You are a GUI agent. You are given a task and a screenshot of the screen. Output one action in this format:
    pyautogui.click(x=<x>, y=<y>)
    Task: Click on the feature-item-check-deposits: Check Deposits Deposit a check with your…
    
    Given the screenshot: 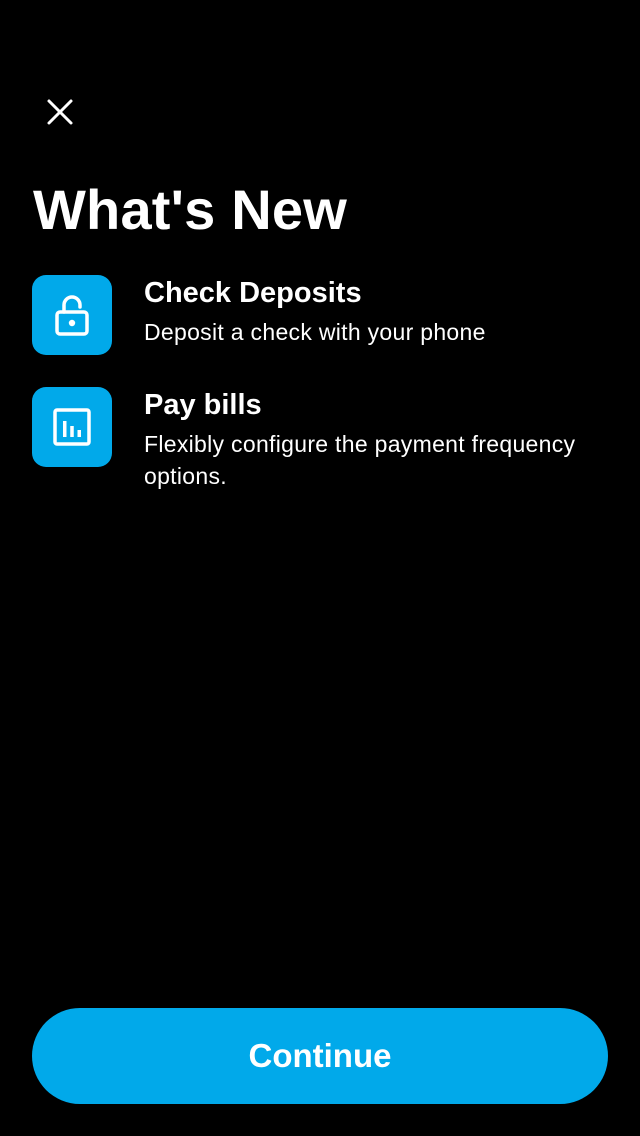 What is the action you would take?
    pyautogui.click(x=308, y=315)
    